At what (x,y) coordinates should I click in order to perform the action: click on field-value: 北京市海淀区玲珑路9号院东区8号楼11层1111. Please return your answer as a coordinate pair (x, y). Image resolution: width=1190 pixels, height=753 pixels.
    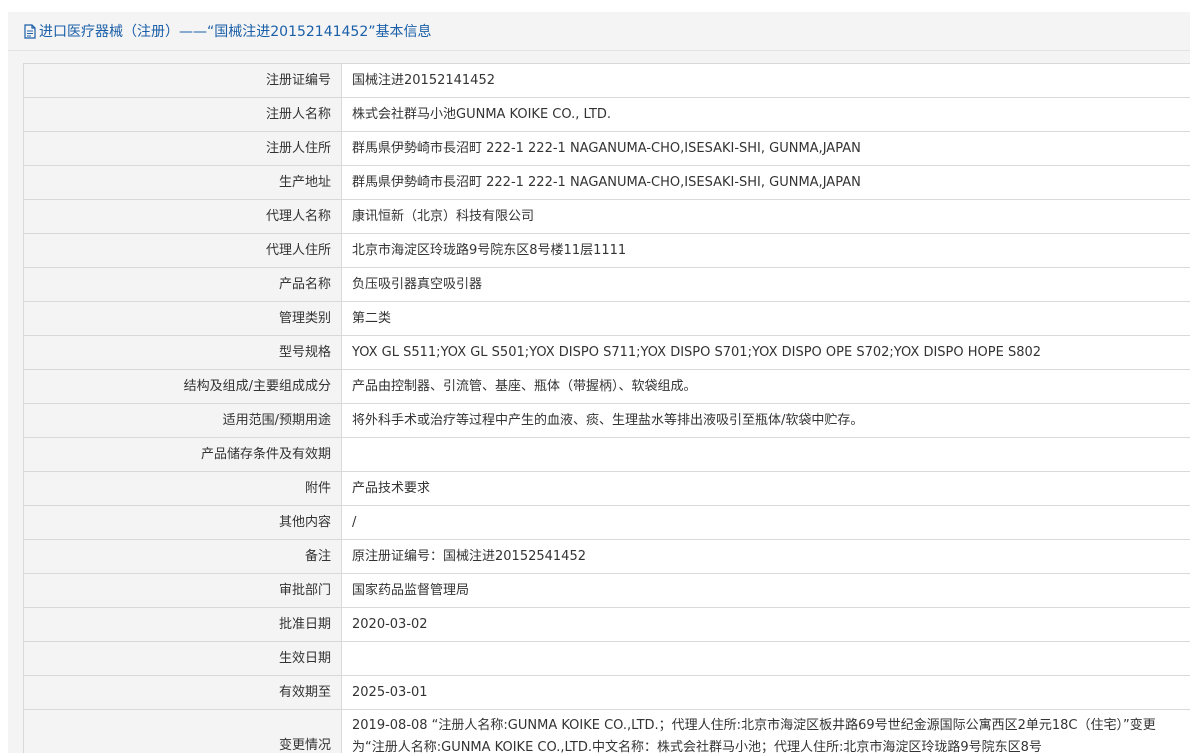
    Looking at the image, I should click on (765, 250).